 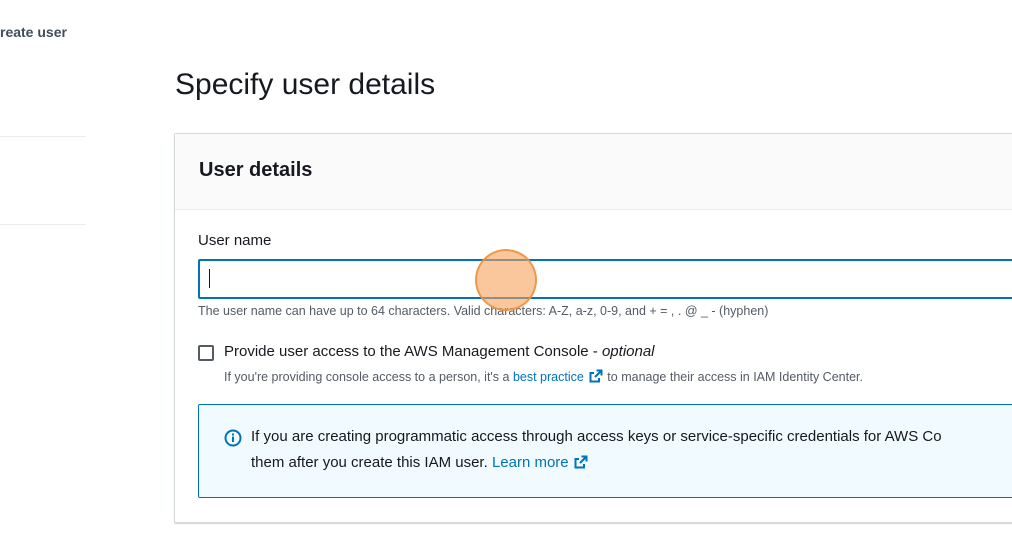 I want to click on info-circle-icon, so click(x=233, y=440).